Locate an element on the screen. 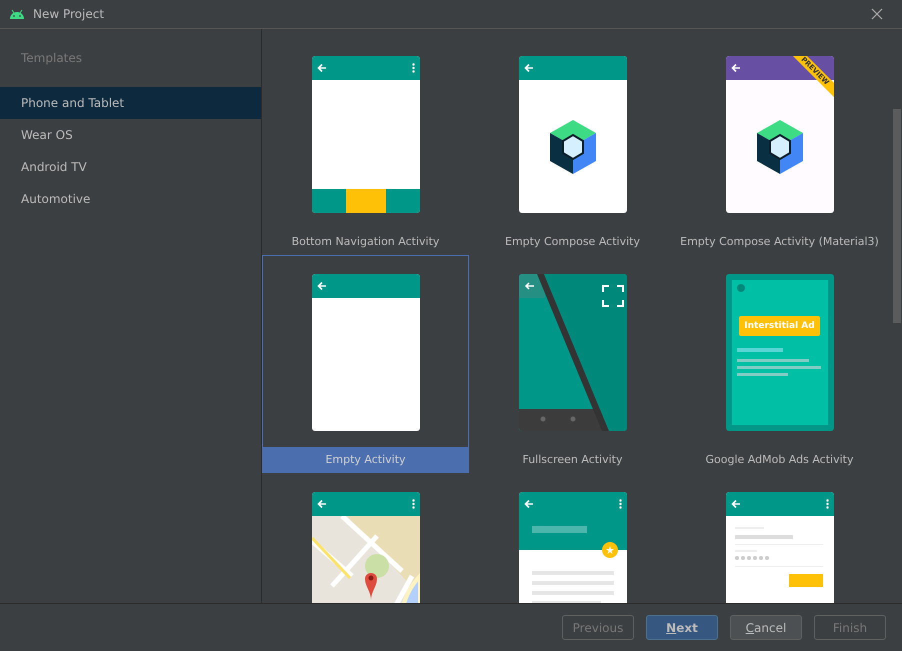 The height and width of the screenshot is (651, 902). window-title: New Project is located at coordinates (69, 14).